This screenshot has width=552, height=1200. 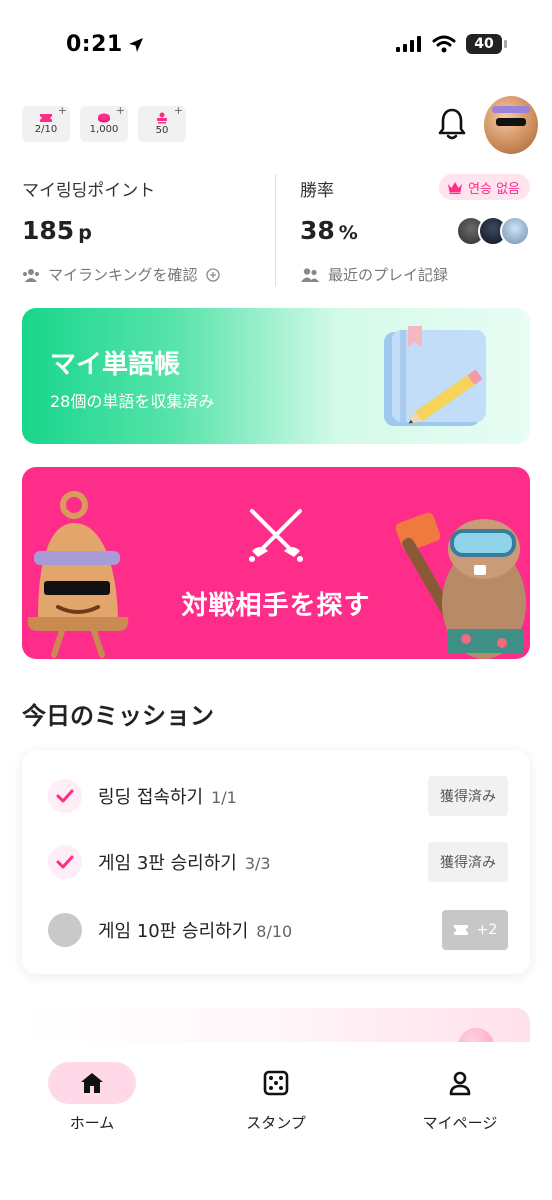 I want to click on bell-mascot-icon, so click(x=78, y=574).